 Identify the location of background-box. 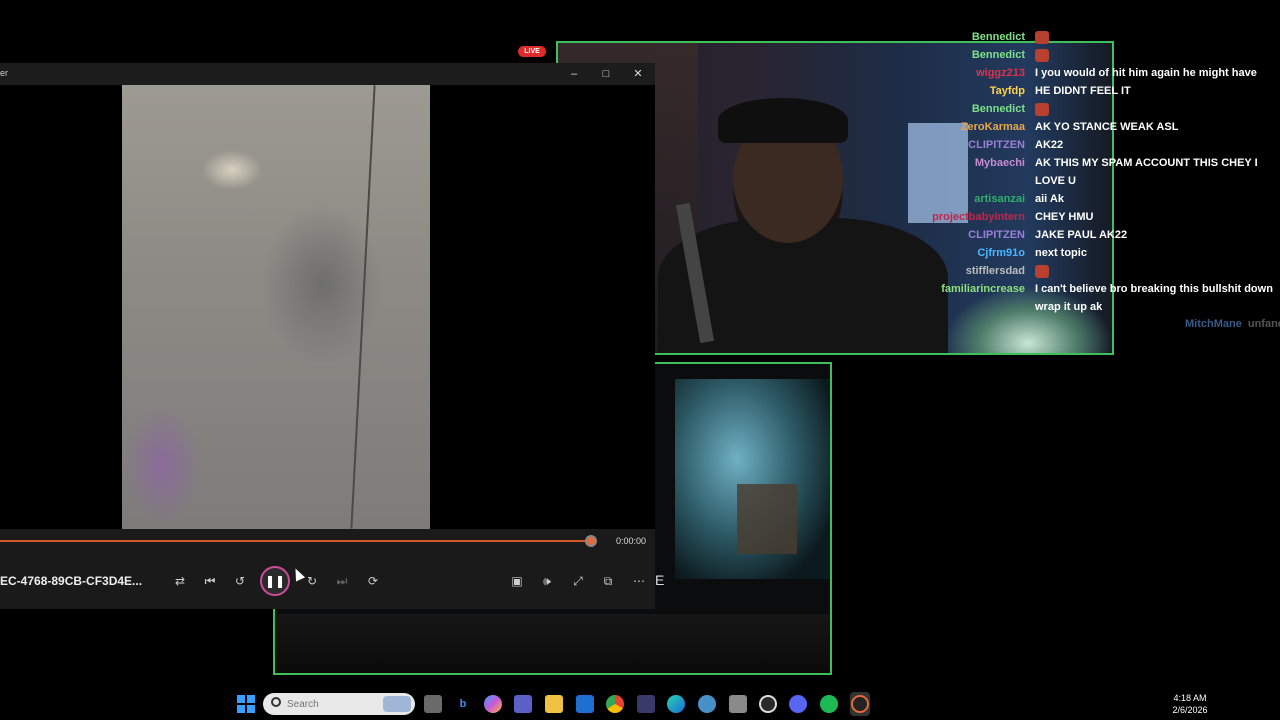
(767, 519).